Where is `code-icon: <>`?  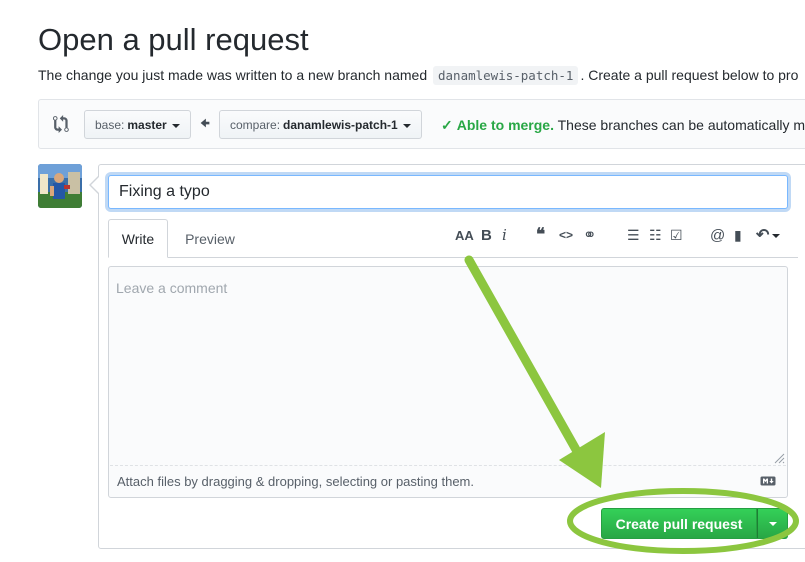
code-icon: <> is located at coordinates (566, 235).